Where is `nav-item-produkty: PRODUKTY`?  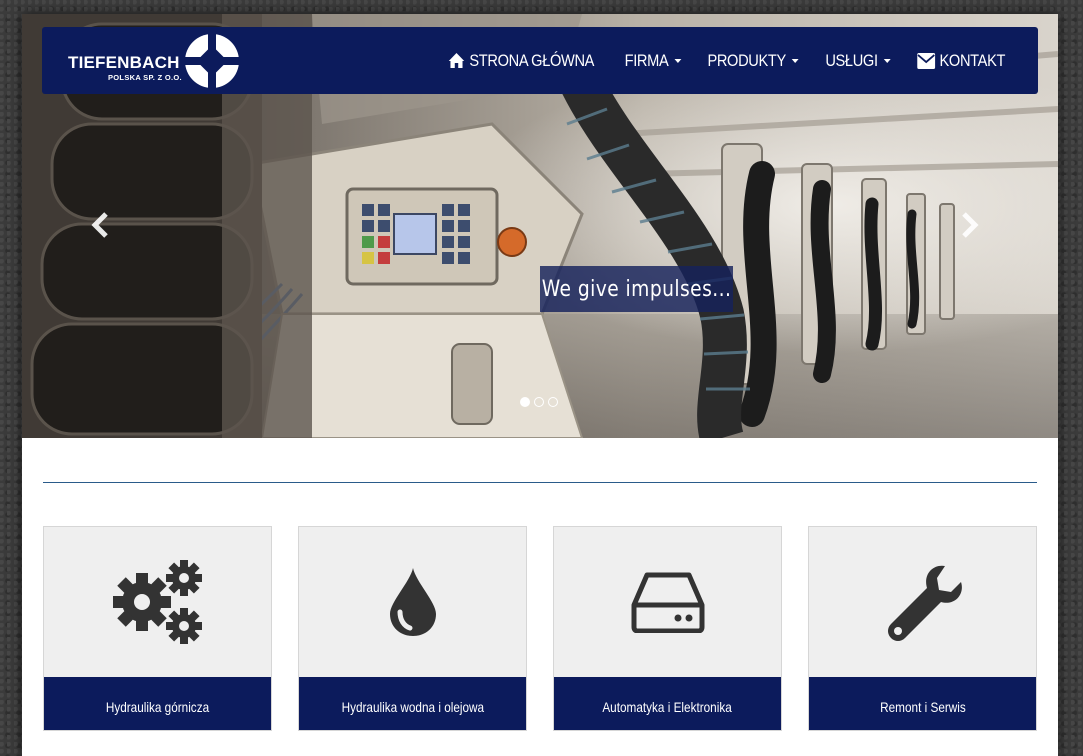
nav-item-produkty: PRODUKTY is located at coordinates (752, 61).